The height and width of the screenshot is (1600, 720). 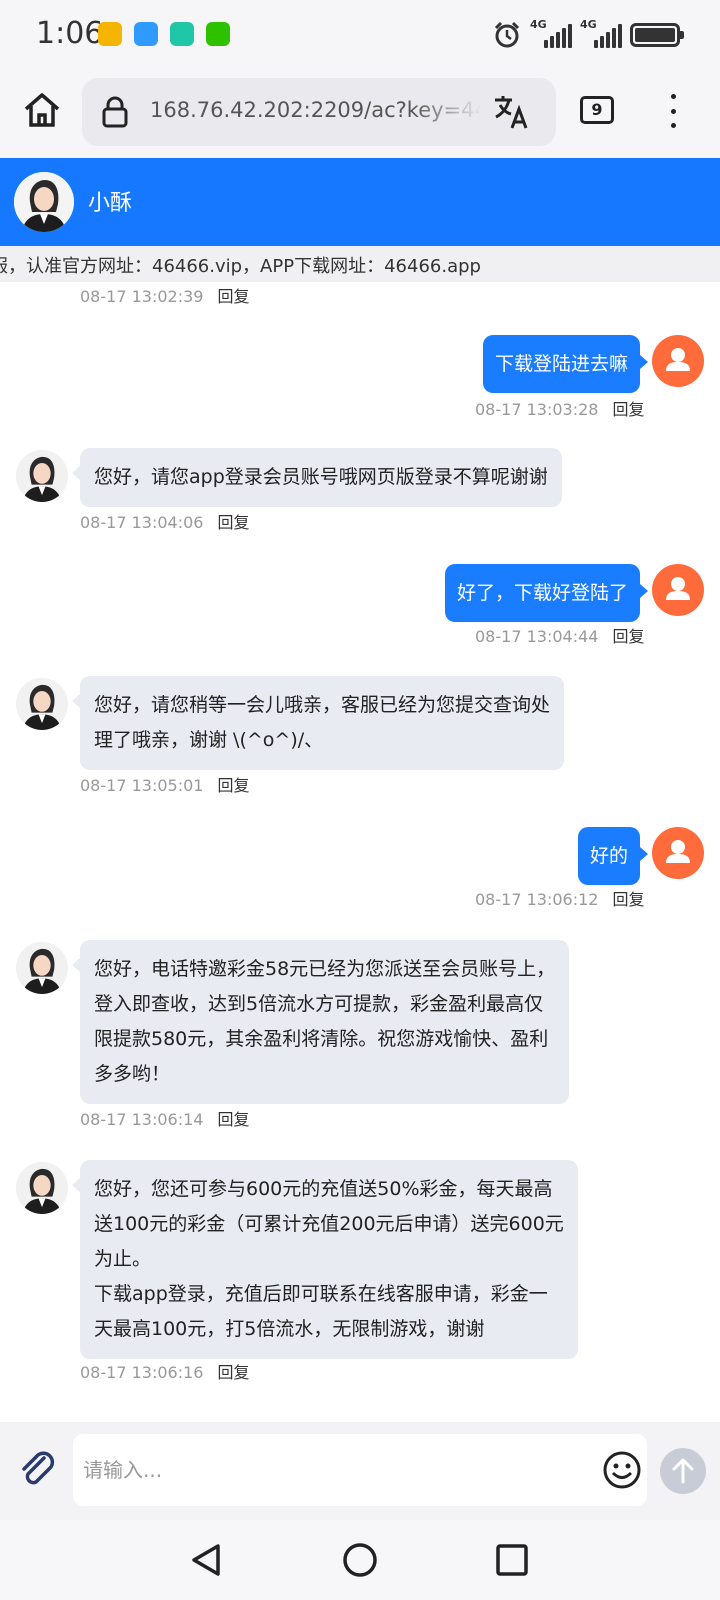 I want to click on wechat-notification-icon, so click(x=218, y=34).